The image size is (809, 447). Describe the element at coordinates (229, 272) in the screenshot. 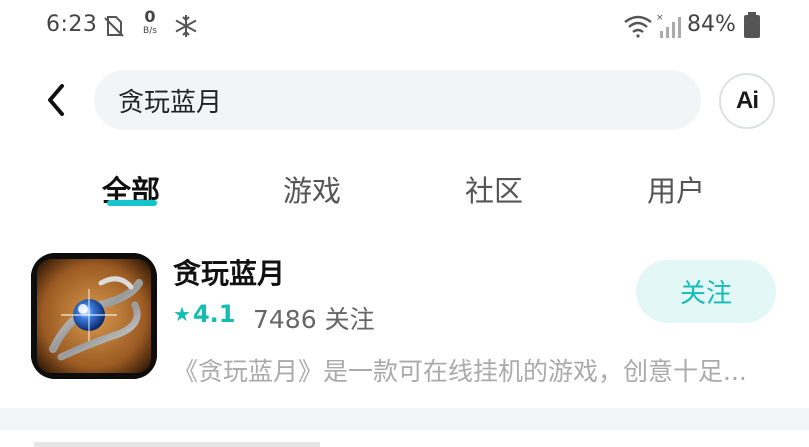

I see `app-name: 贪玩蓝月` at that location.